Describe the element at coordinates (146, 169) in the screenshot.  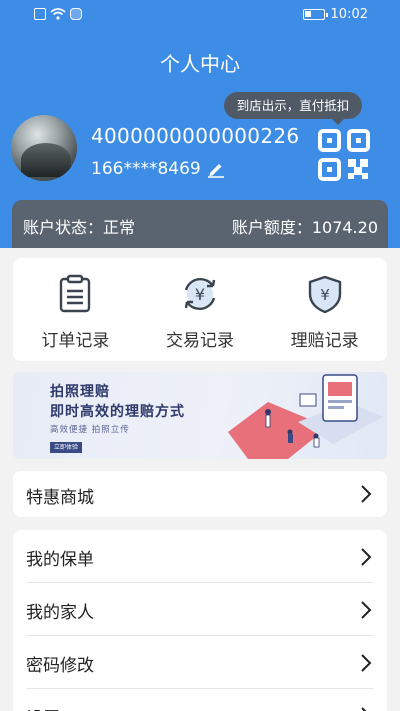
I see `phone-number: 166****8469` at that location.